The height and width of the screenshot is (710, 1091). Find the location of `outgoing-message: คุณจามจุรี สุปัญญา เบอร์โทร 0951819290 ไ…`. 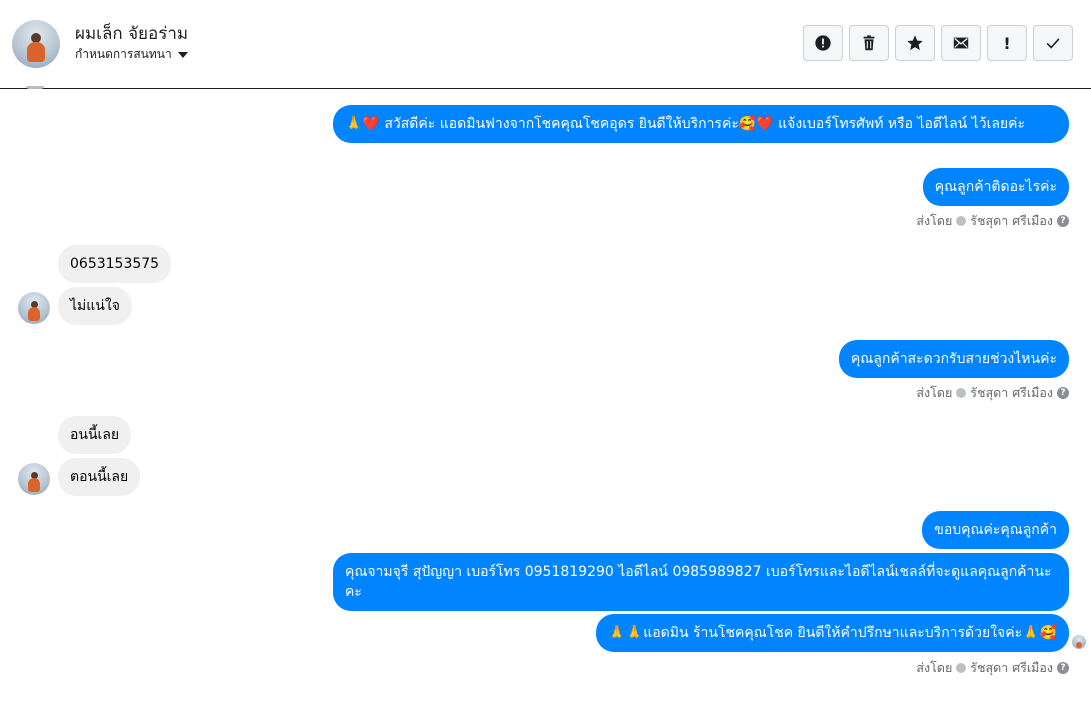

outgoing-message: คุณจามจุรี สุปัญญา เบอร์โทร 0951819290 ไ… is located at coordinates (701, 582).